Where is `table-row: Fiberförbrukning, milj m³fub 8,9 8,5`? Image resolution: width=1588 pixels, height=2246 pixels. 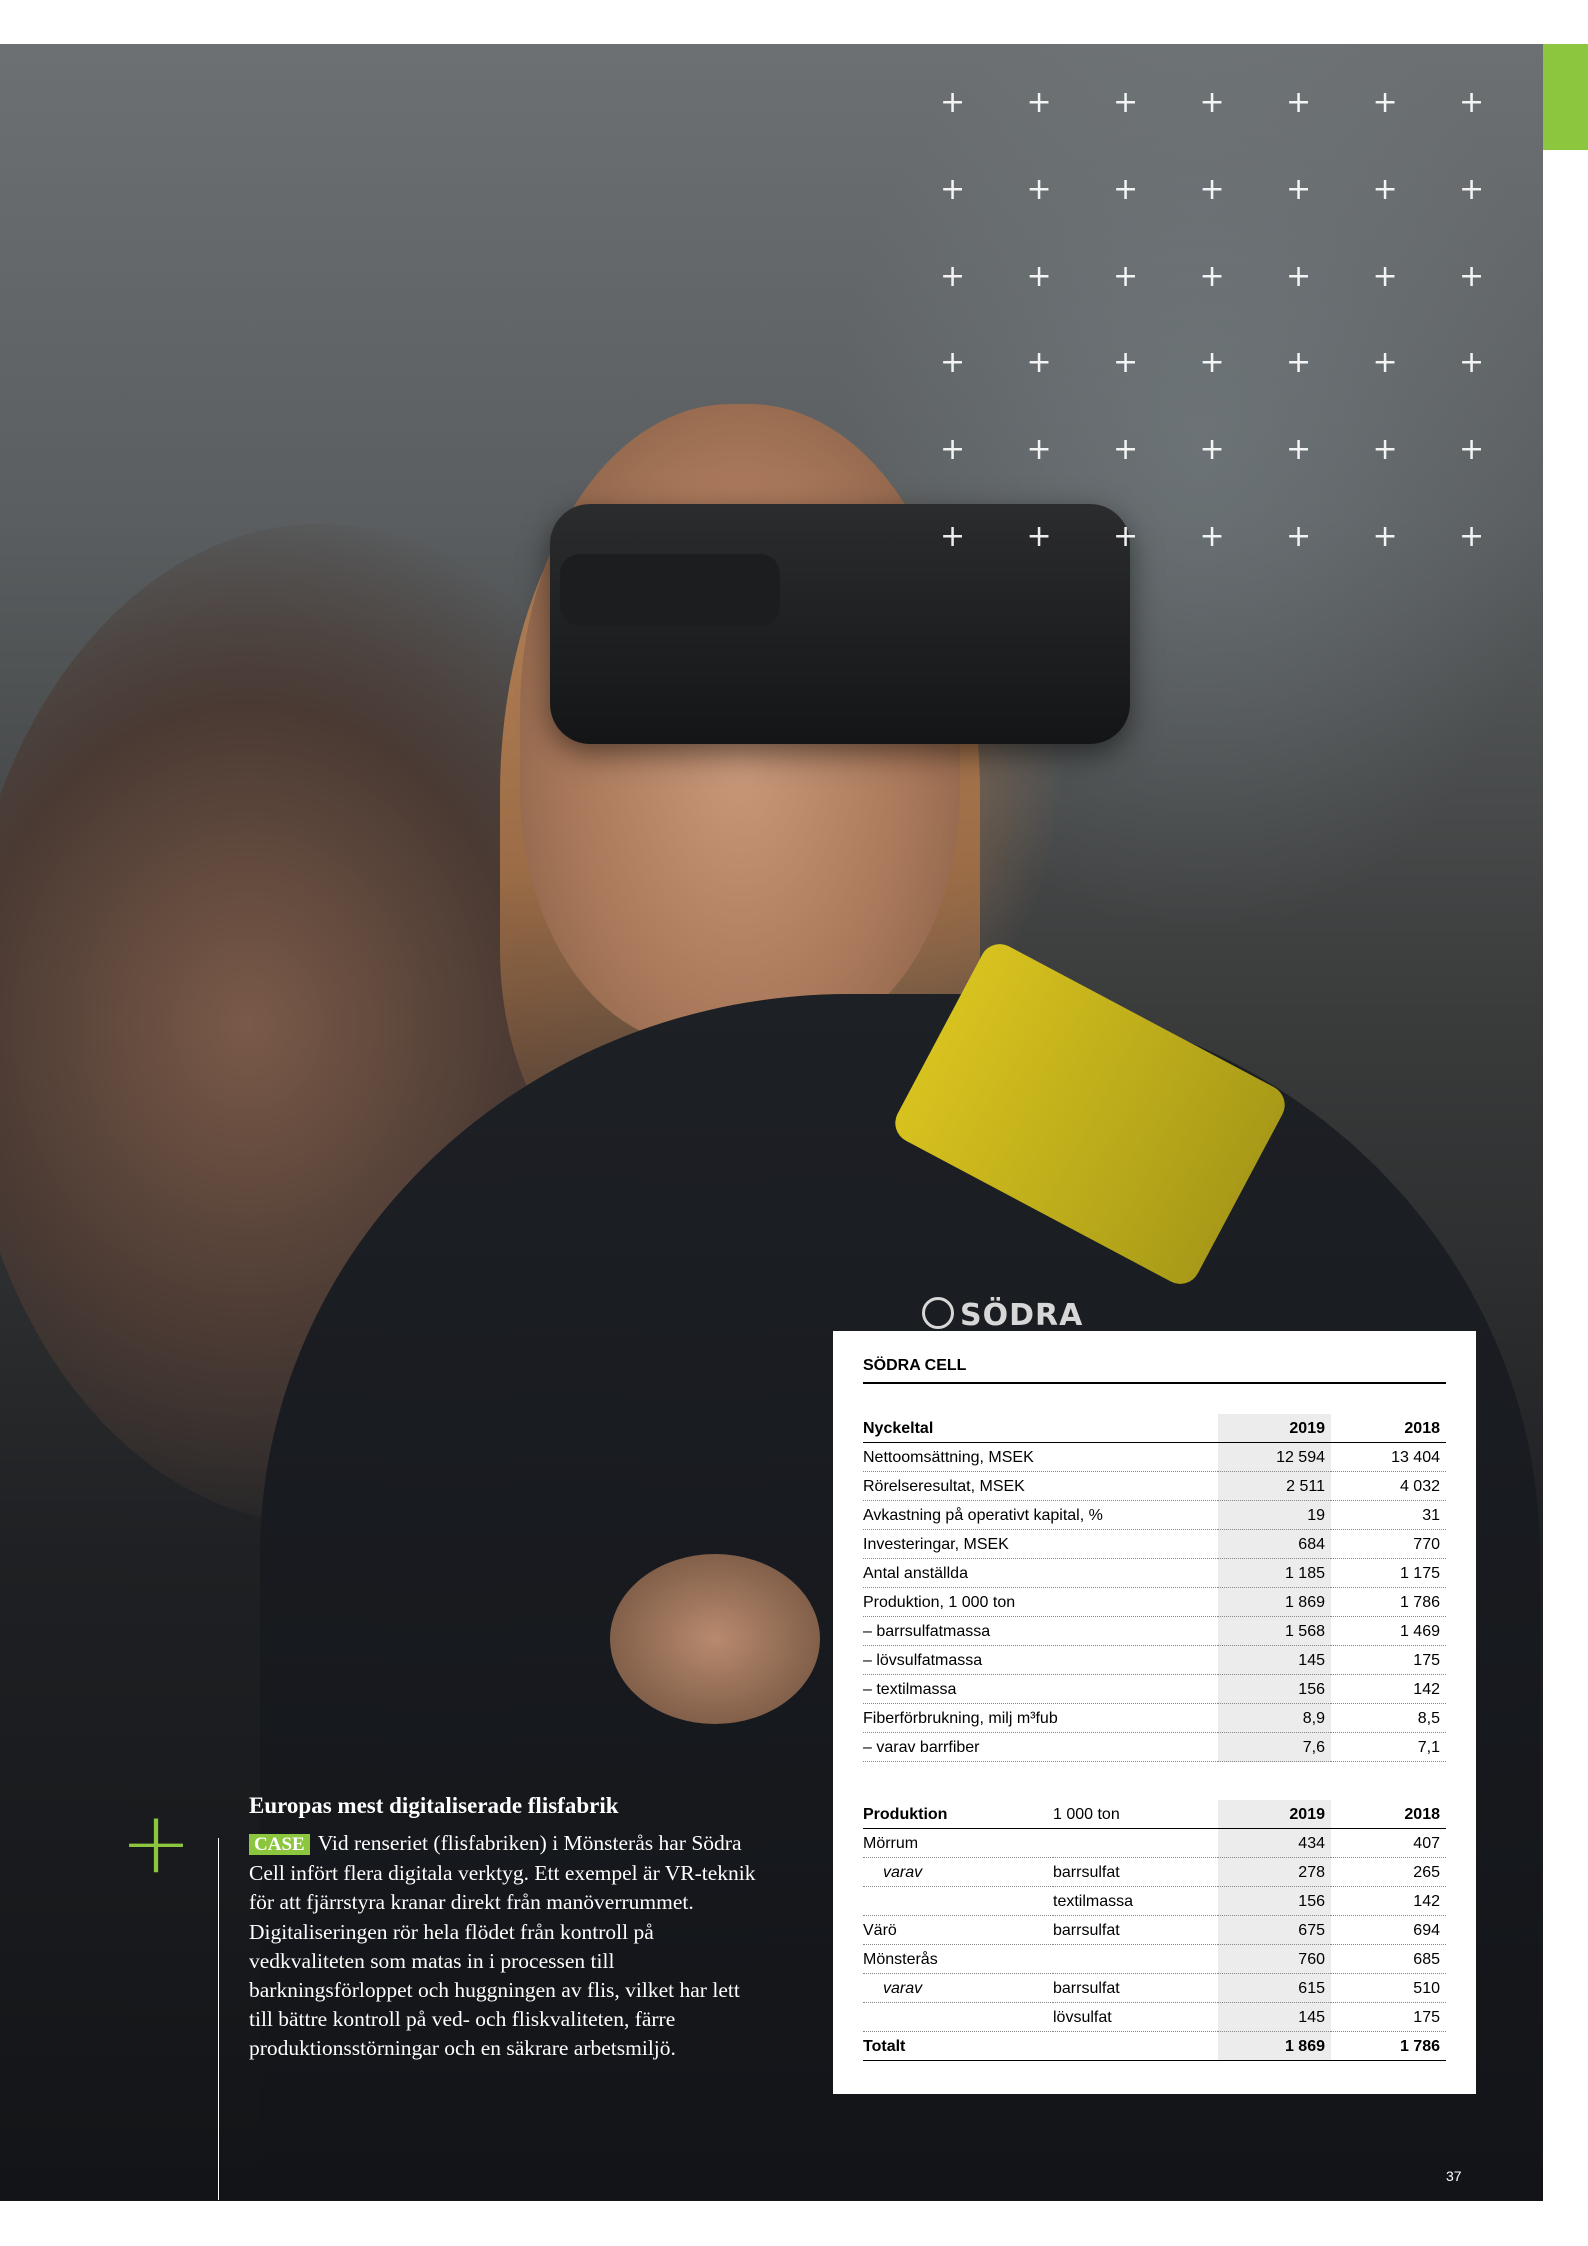 table-row: Fiberförbrukning, milj m³fub 8,9 8,5 is located at coordinates (1154, 1718).